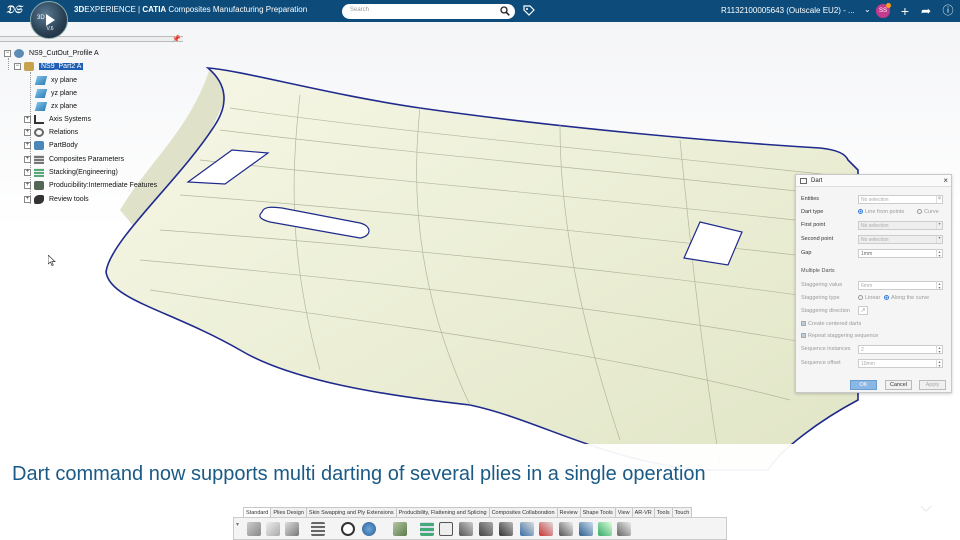 Image resolution: width=960 pixels, height=540 pixels. What do you see at coordinates (466, 529) in the screenshot?
I see `rosette-icon` at bounding box center [466, 529].